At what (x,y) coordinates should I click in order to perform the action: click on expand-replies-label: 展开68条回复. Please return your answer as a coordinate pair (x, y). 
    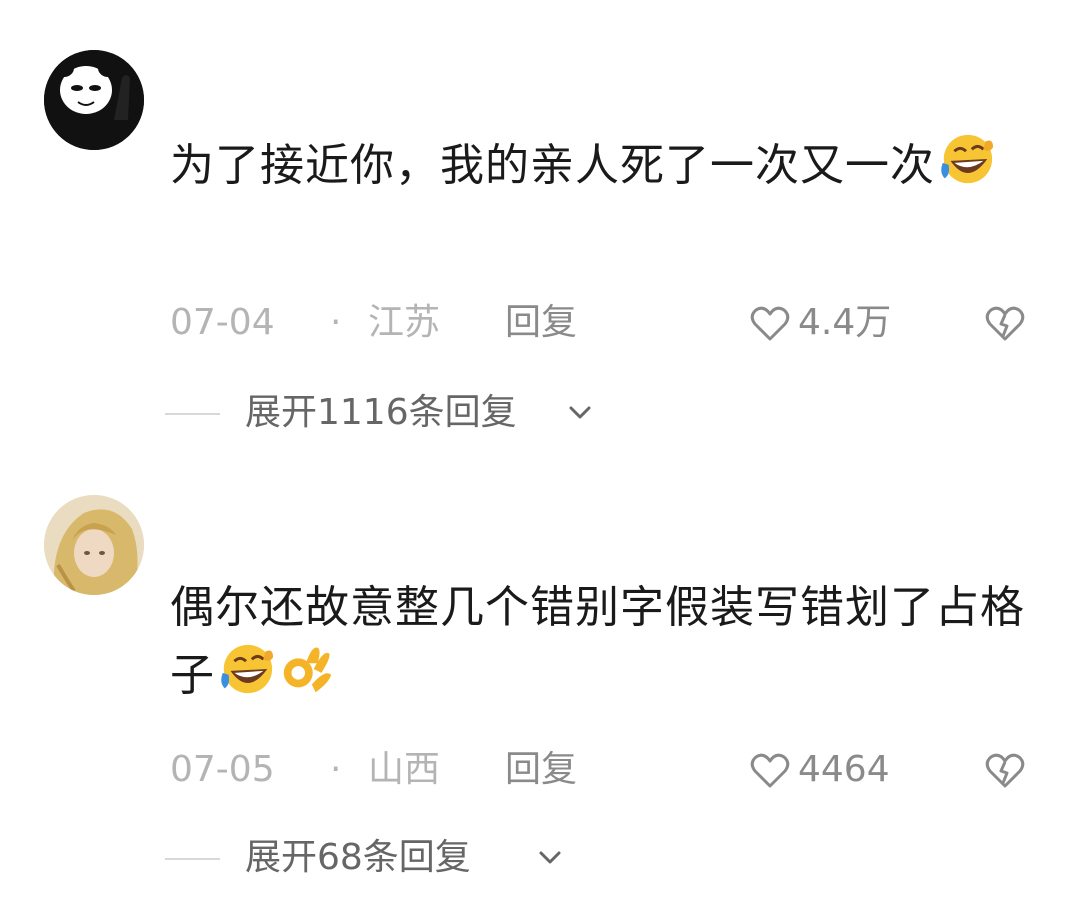
    Looking at the image, I should click on (358, 858).